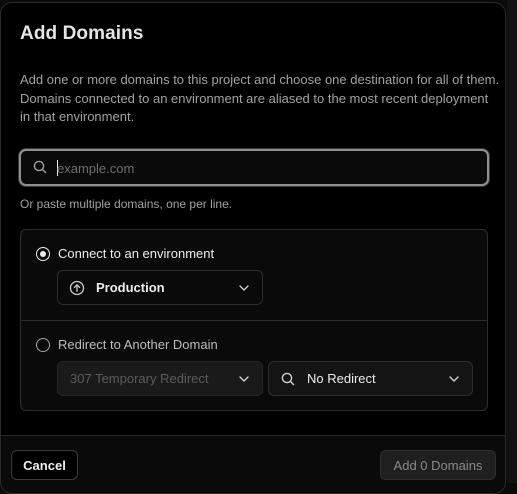  Describe the element at coordinates (126, 204) in the screenshot. I see `paste-hint: Or paste multiple domains, one per line.` at that location.